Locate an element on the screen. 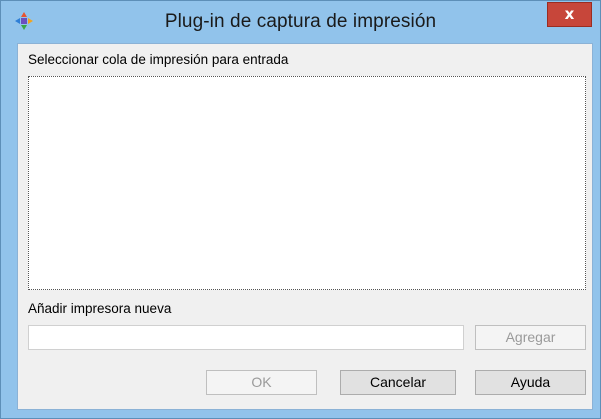  new-printer-label: Añadir impresora nueva is located at coordinates (100, 308).